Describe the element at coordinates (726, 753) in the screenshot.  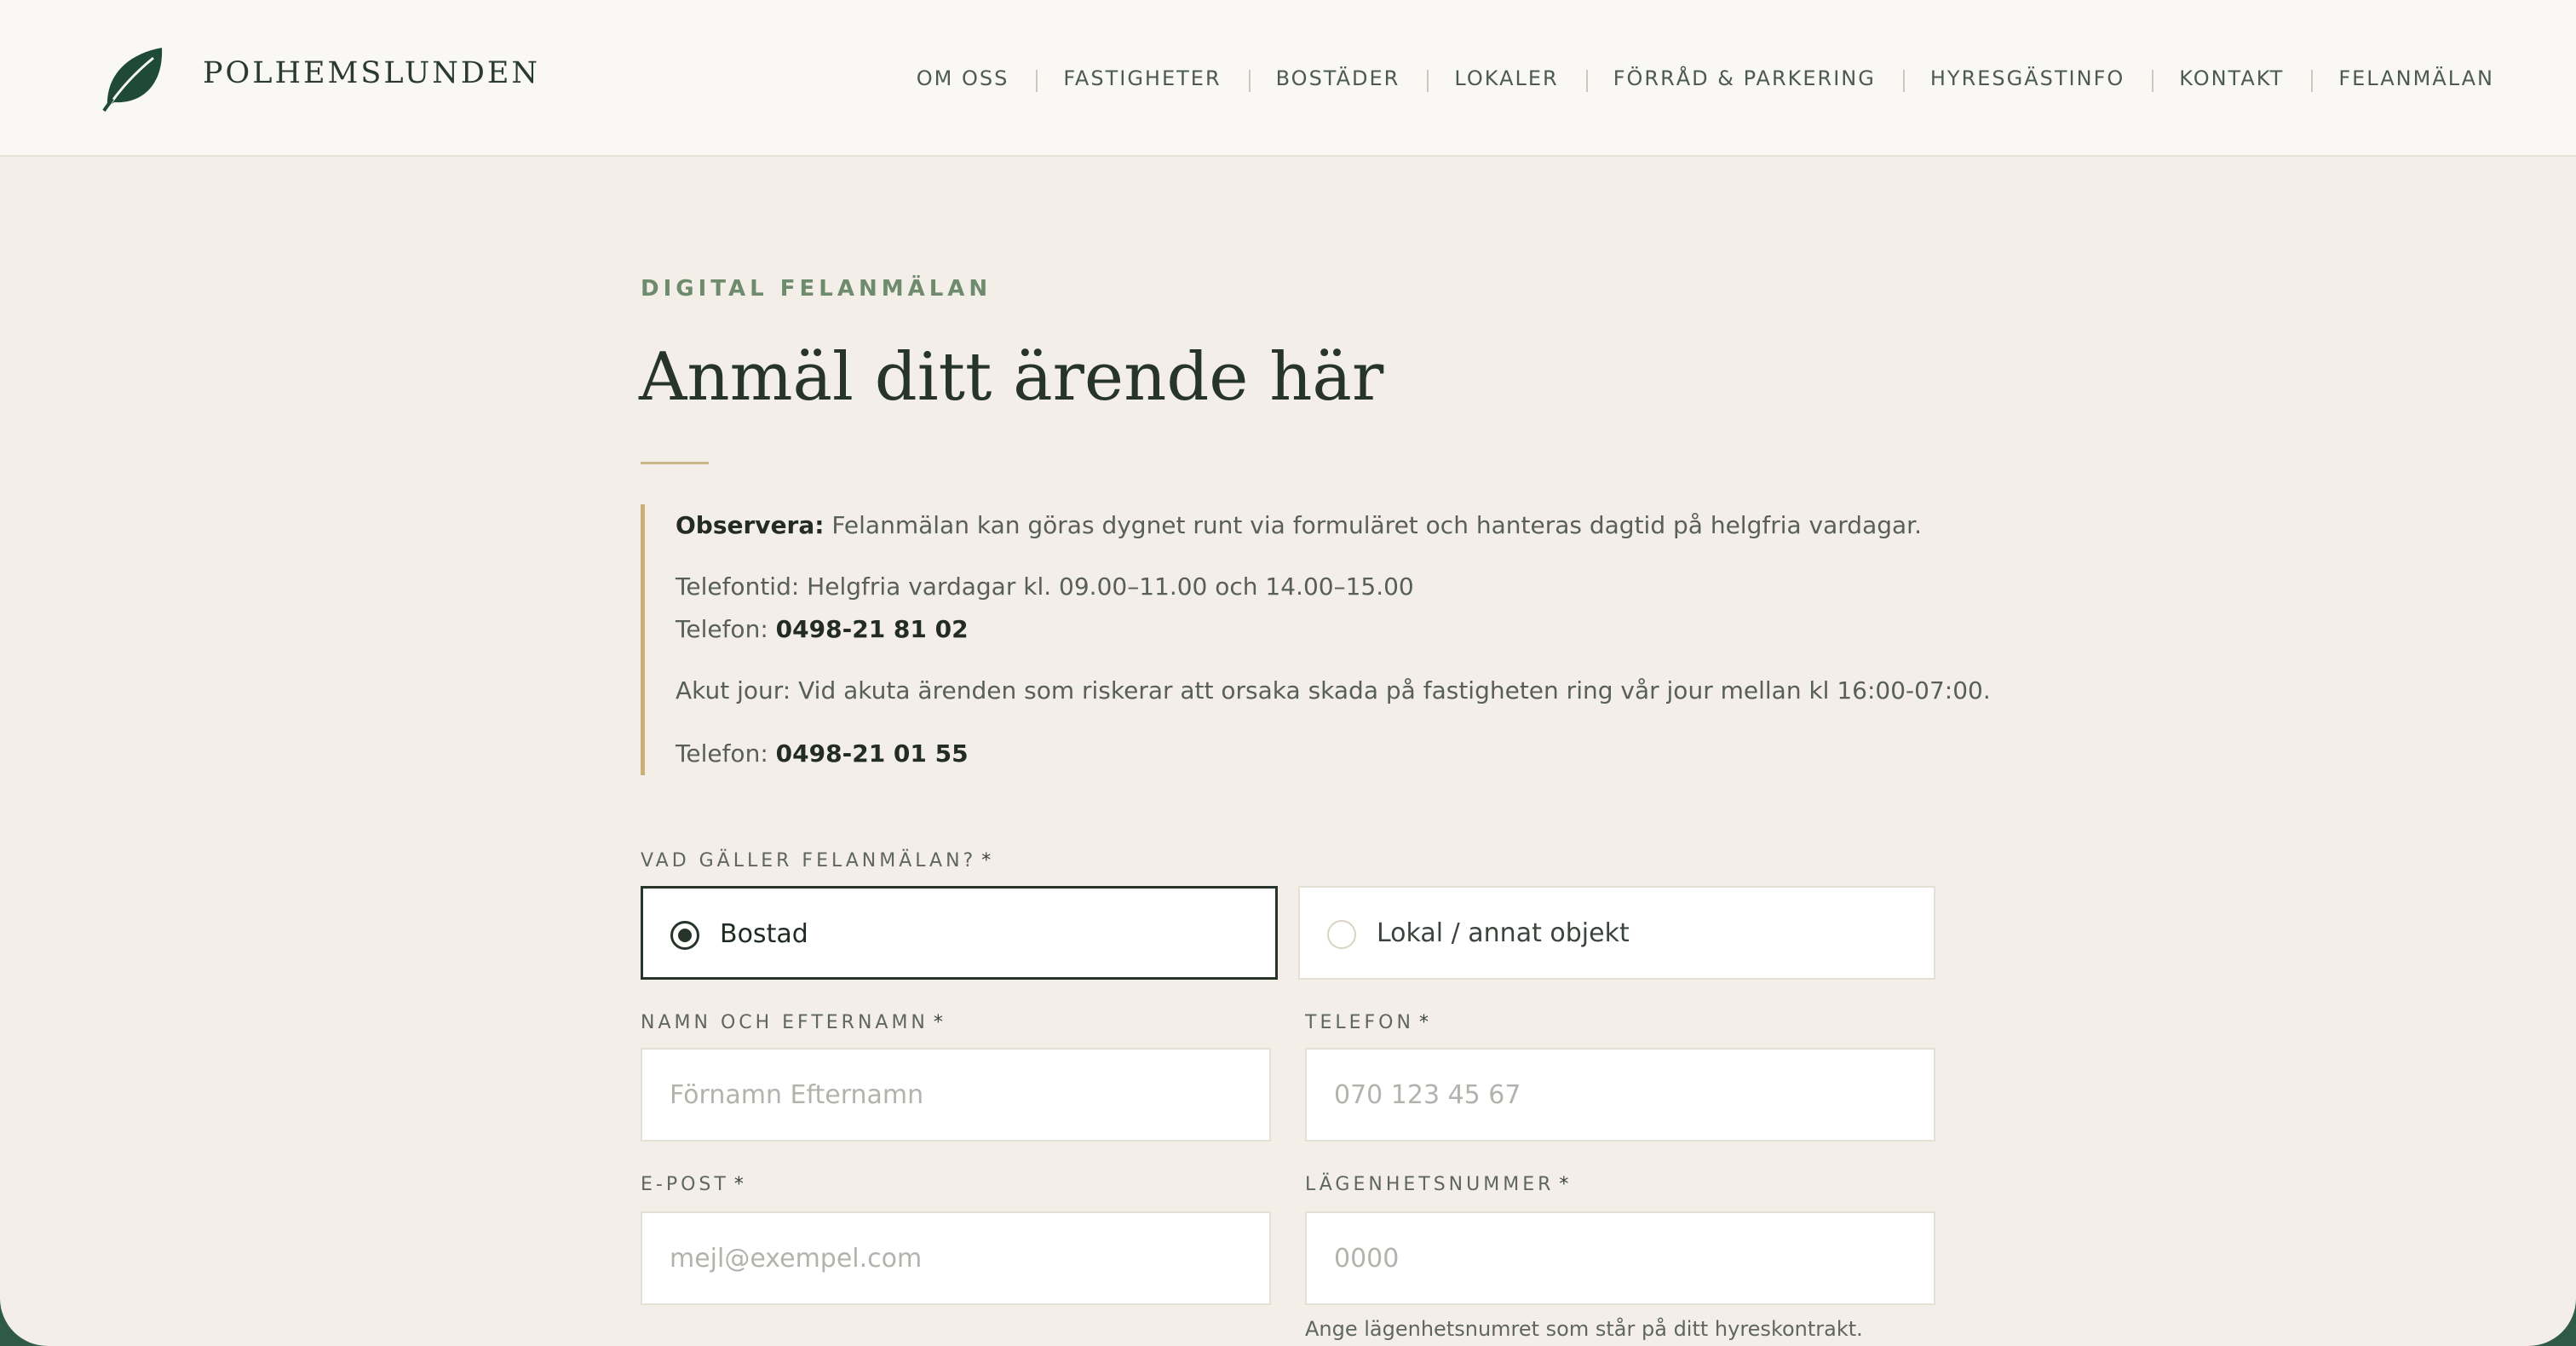
I see `notice-emergency-phone-label: Telefon:` at that location.